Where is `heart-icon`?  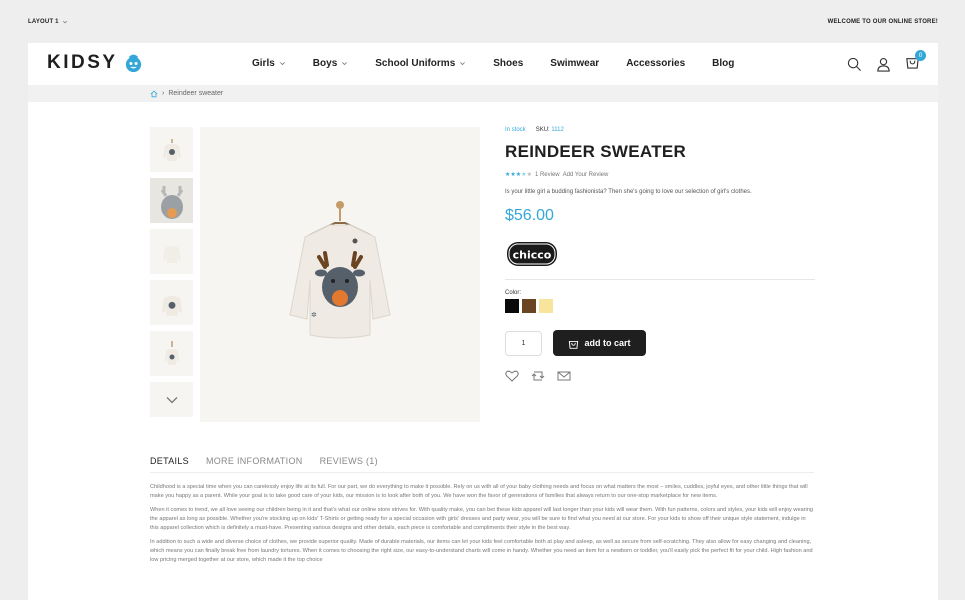 heart-icon is located at coordinates (512, 376).